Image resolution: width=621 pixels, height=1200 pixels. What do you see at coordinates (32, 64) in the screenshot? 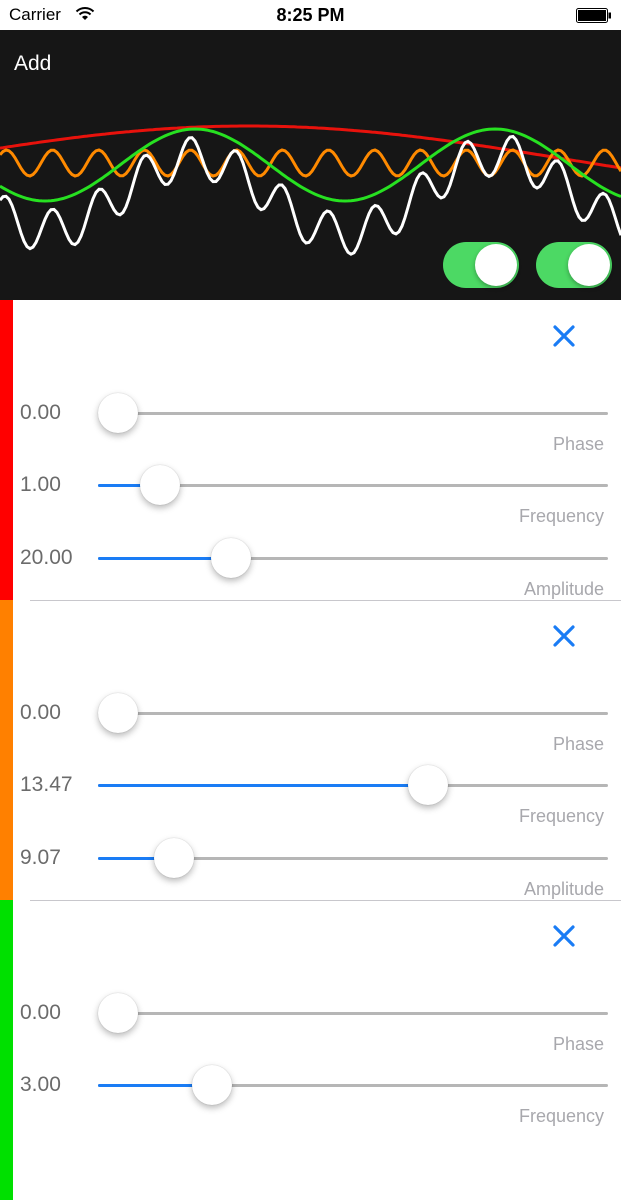
I see `add-button: Add` at bounding box center [32, 64].